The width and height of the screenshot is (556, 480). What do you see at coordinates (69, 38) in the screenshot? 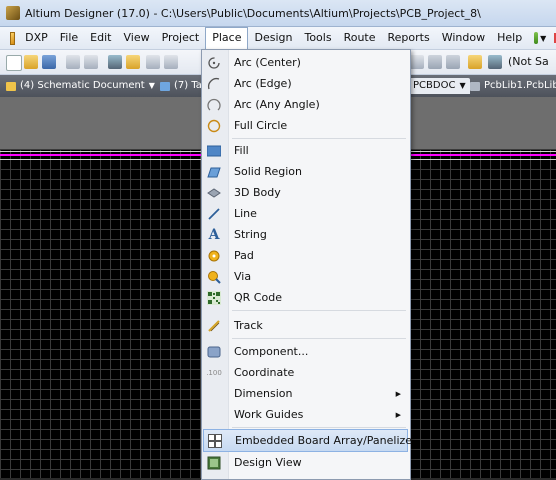
I see `menu-file: File` at bounding box center [69, 38].